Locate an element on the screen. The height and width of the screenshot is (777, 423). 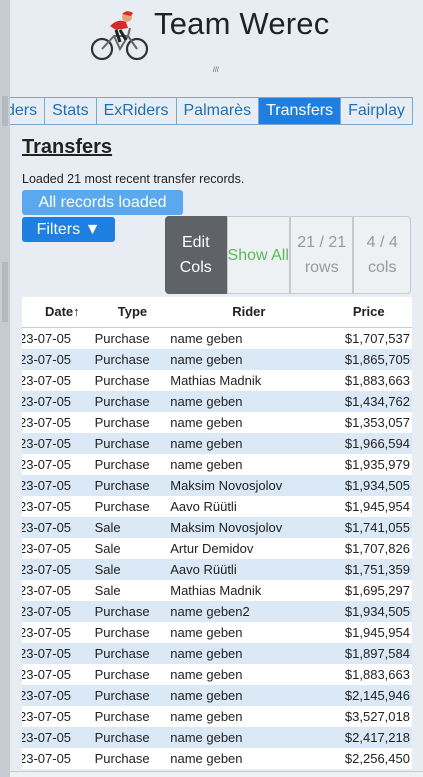
header-type: Type is located at coordinates (133, 312).